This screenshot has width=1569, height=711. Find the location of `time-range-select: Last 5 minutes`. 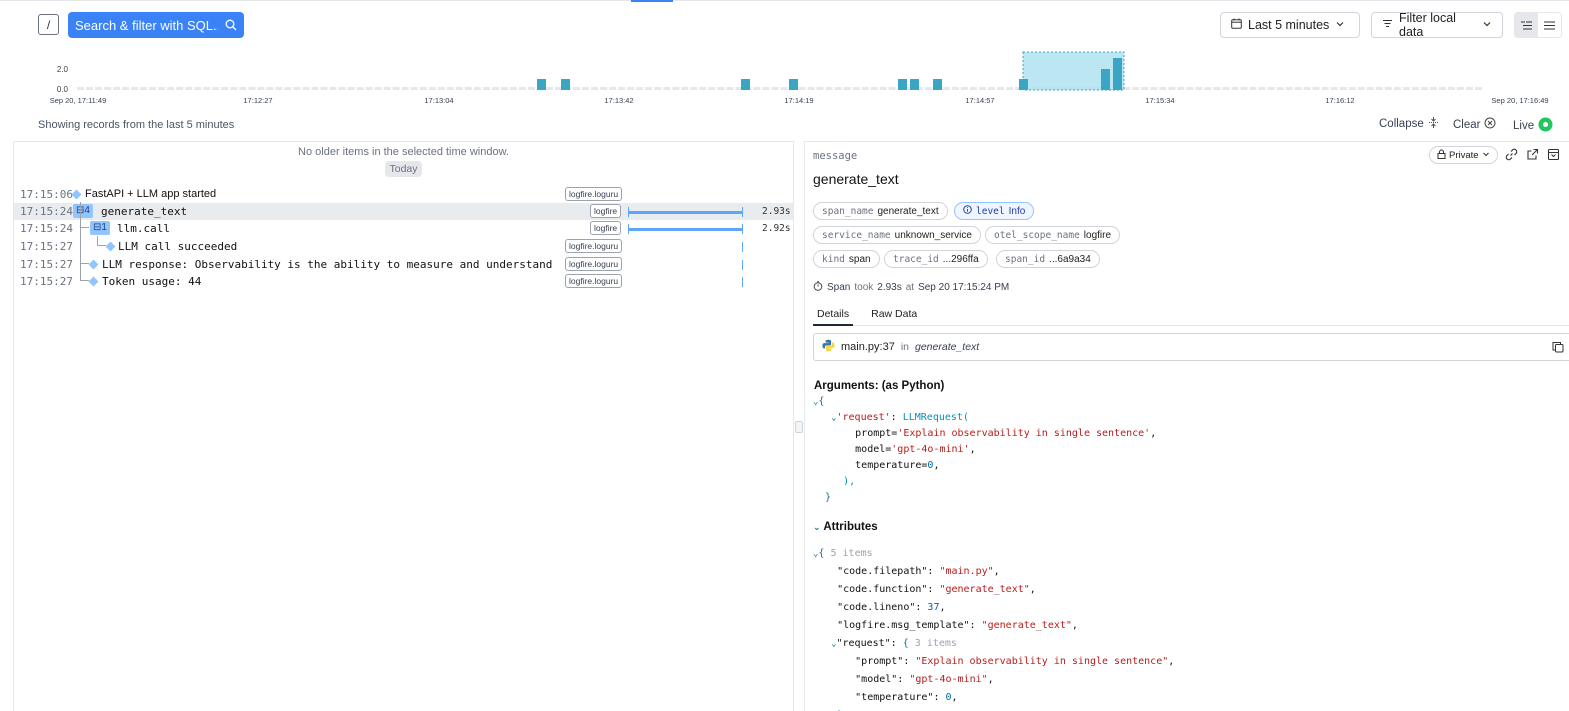

time-range-select: Last 5 minutes is located at coordinates (1290, 25).